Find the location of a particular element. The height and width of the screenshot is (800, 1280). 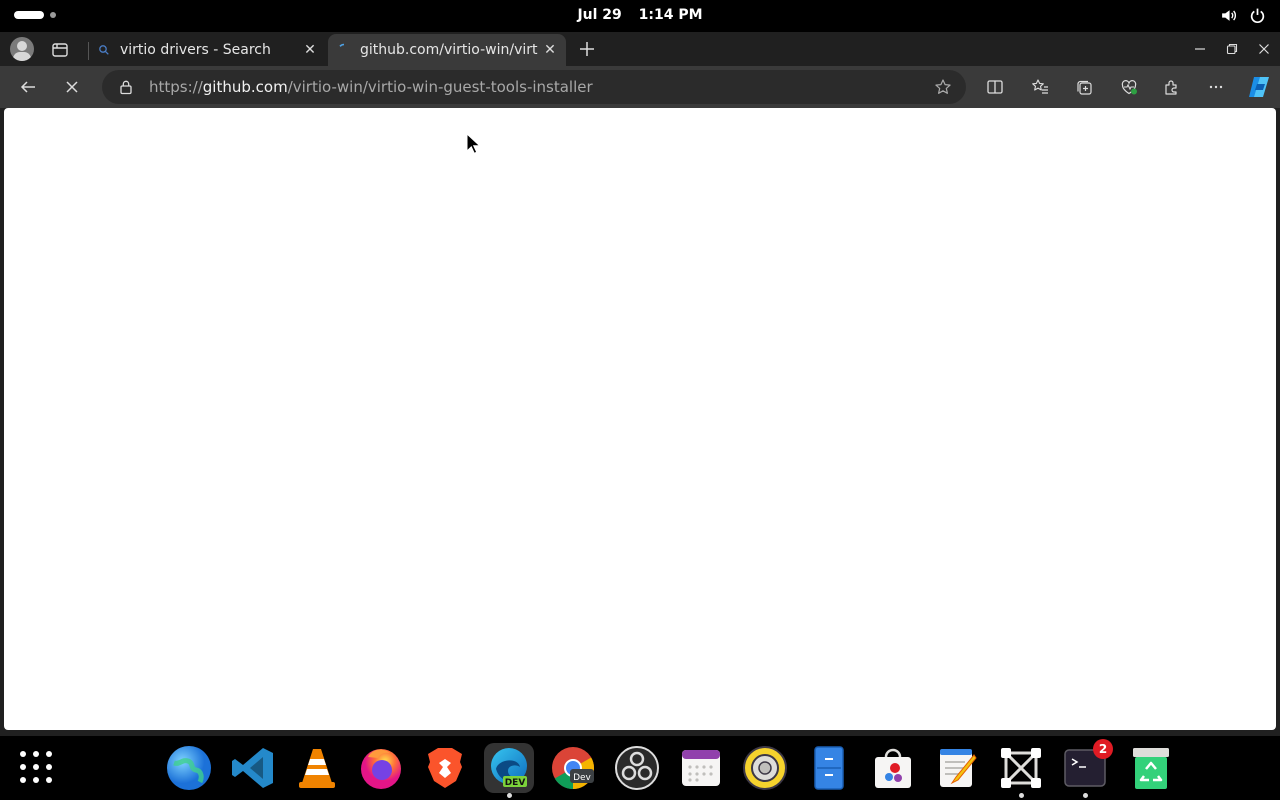

favorites-button is located at coordinates (1040, 87).